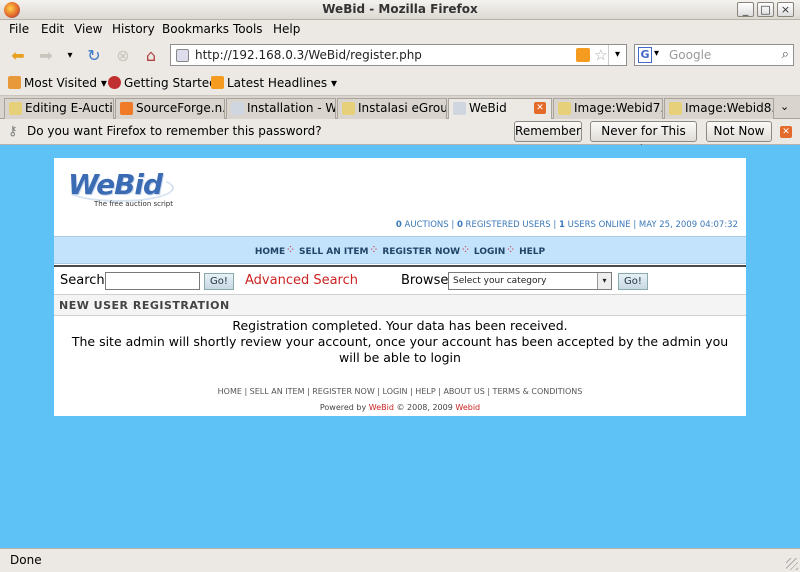 The width and height of the screenshot is (800, 572). I want to click on menu-tools: Tools, so click(248, 29).